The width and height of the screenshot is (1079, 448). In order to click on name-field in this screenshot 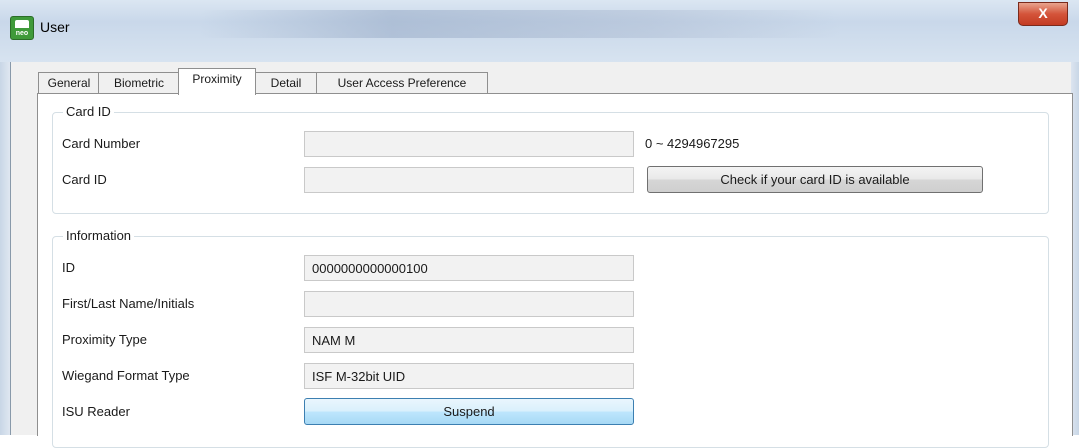, I will do `click(469, 304)`.